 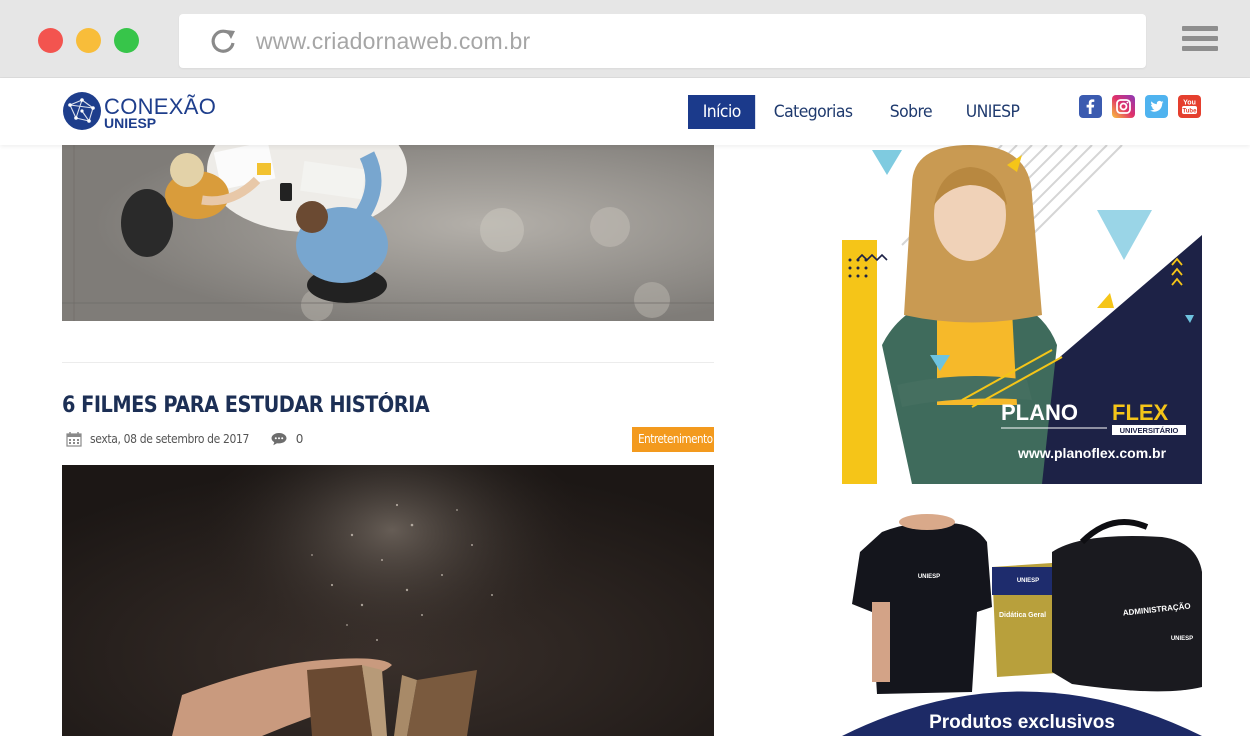 What do you see at coordinates (50, 40) in the screenshot?
I see `close-window-button` at bounding box center [50, 40].